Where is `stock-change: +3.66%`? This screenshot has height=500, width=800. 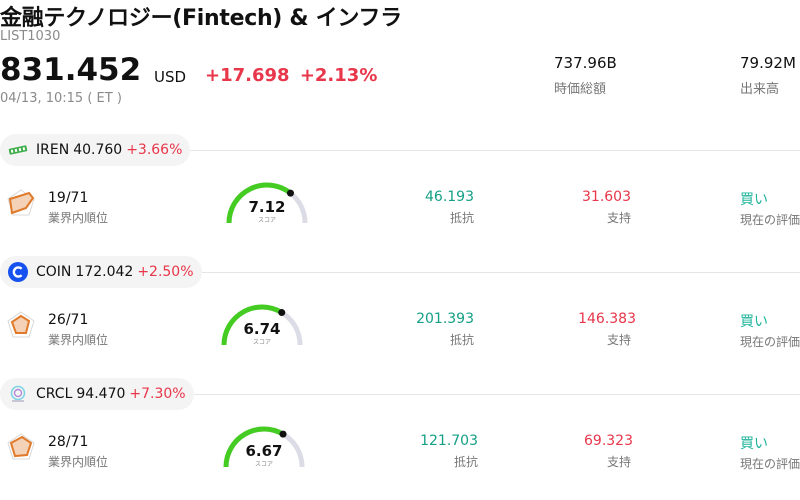
stock-change: +3.66% is located at coordinates (154, 150).